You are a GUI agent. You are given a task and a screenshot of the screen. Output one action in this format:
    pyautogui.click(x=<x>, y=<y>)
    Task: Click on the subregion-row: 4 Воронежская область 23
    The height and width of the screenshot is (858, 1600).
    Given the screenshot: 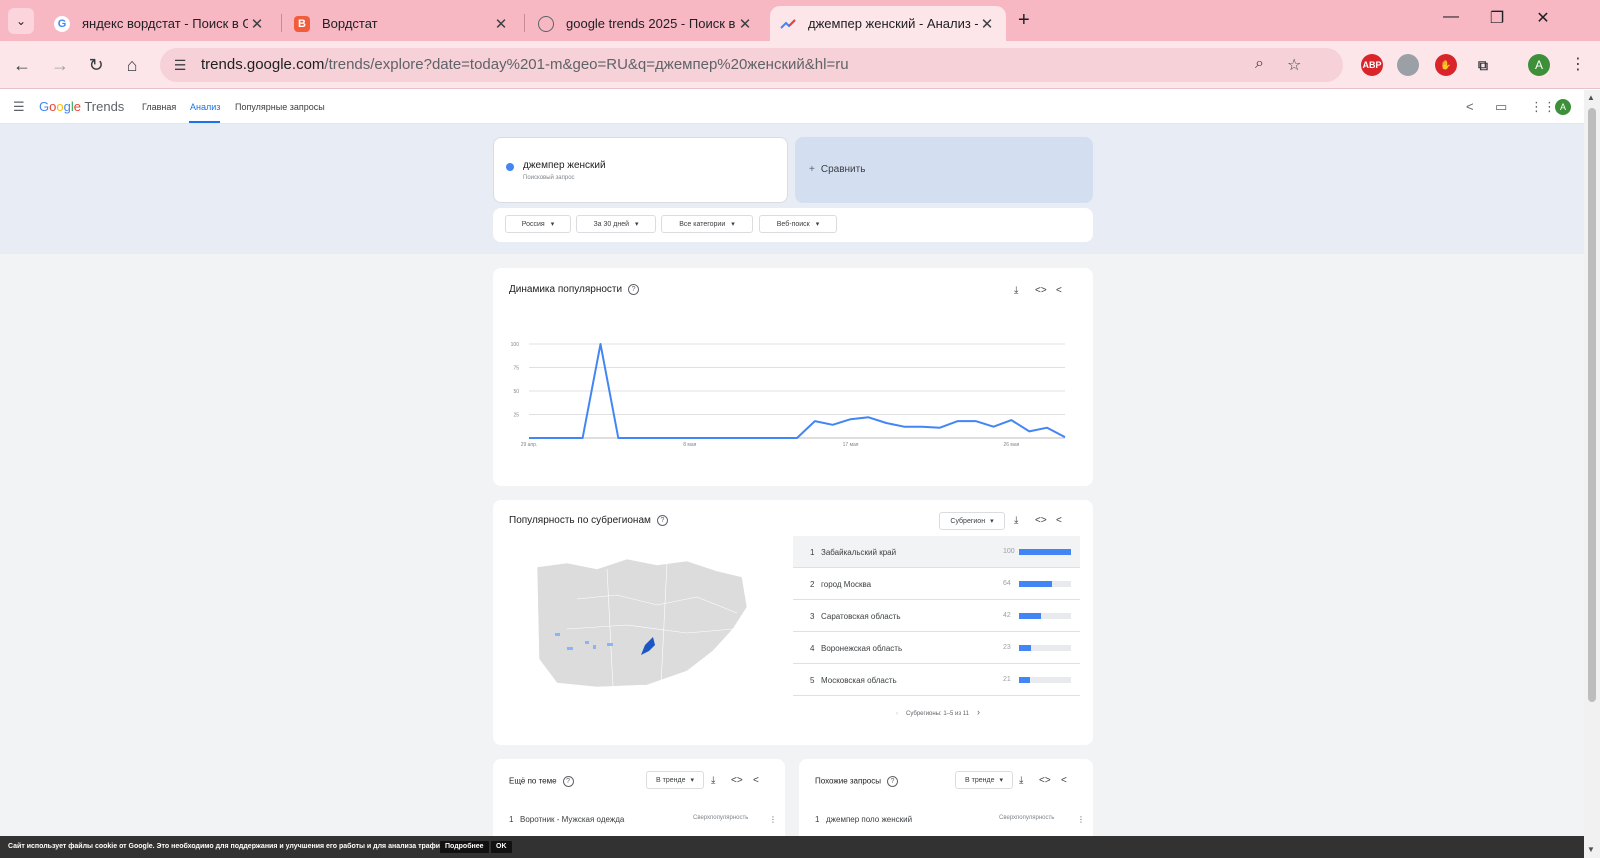 What is the action you would take?
    pyautogui.click(x=936, y=648)
    